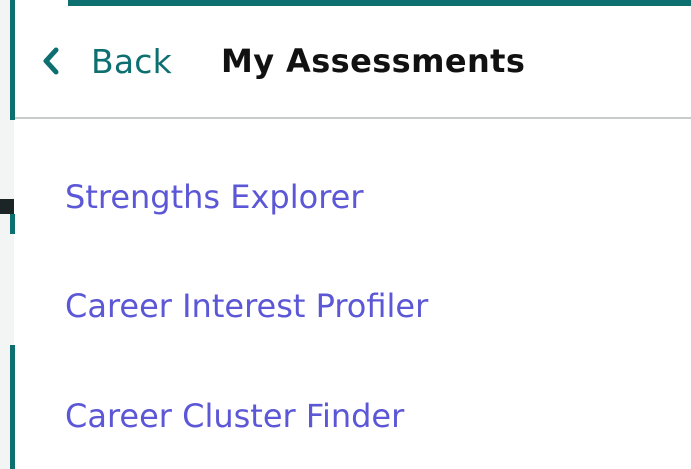 This screenshot has width=691, height=469. What do you see at coordinates (373, 61) in the screenshot?
I see `page-title: My Assessments` at bounding box center [373, 61].